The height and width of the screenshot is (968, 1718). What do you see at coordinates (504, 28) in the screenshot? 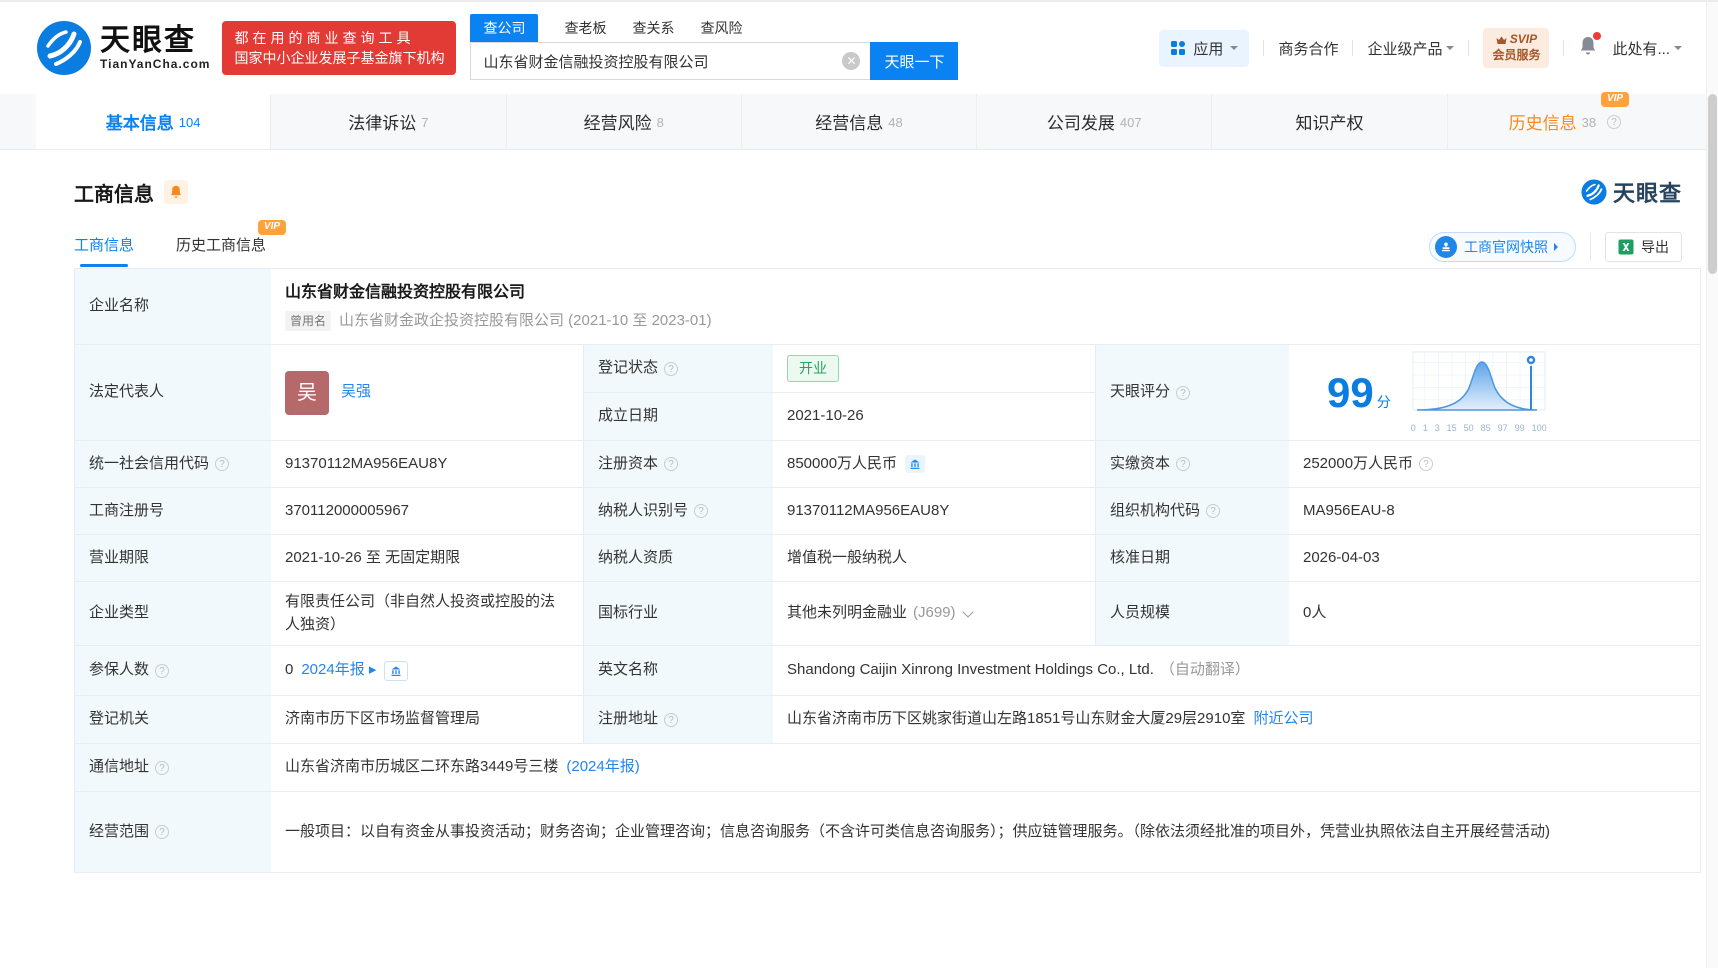
I see `search-tab-company: 查公司` at bounding box center [504, 28].